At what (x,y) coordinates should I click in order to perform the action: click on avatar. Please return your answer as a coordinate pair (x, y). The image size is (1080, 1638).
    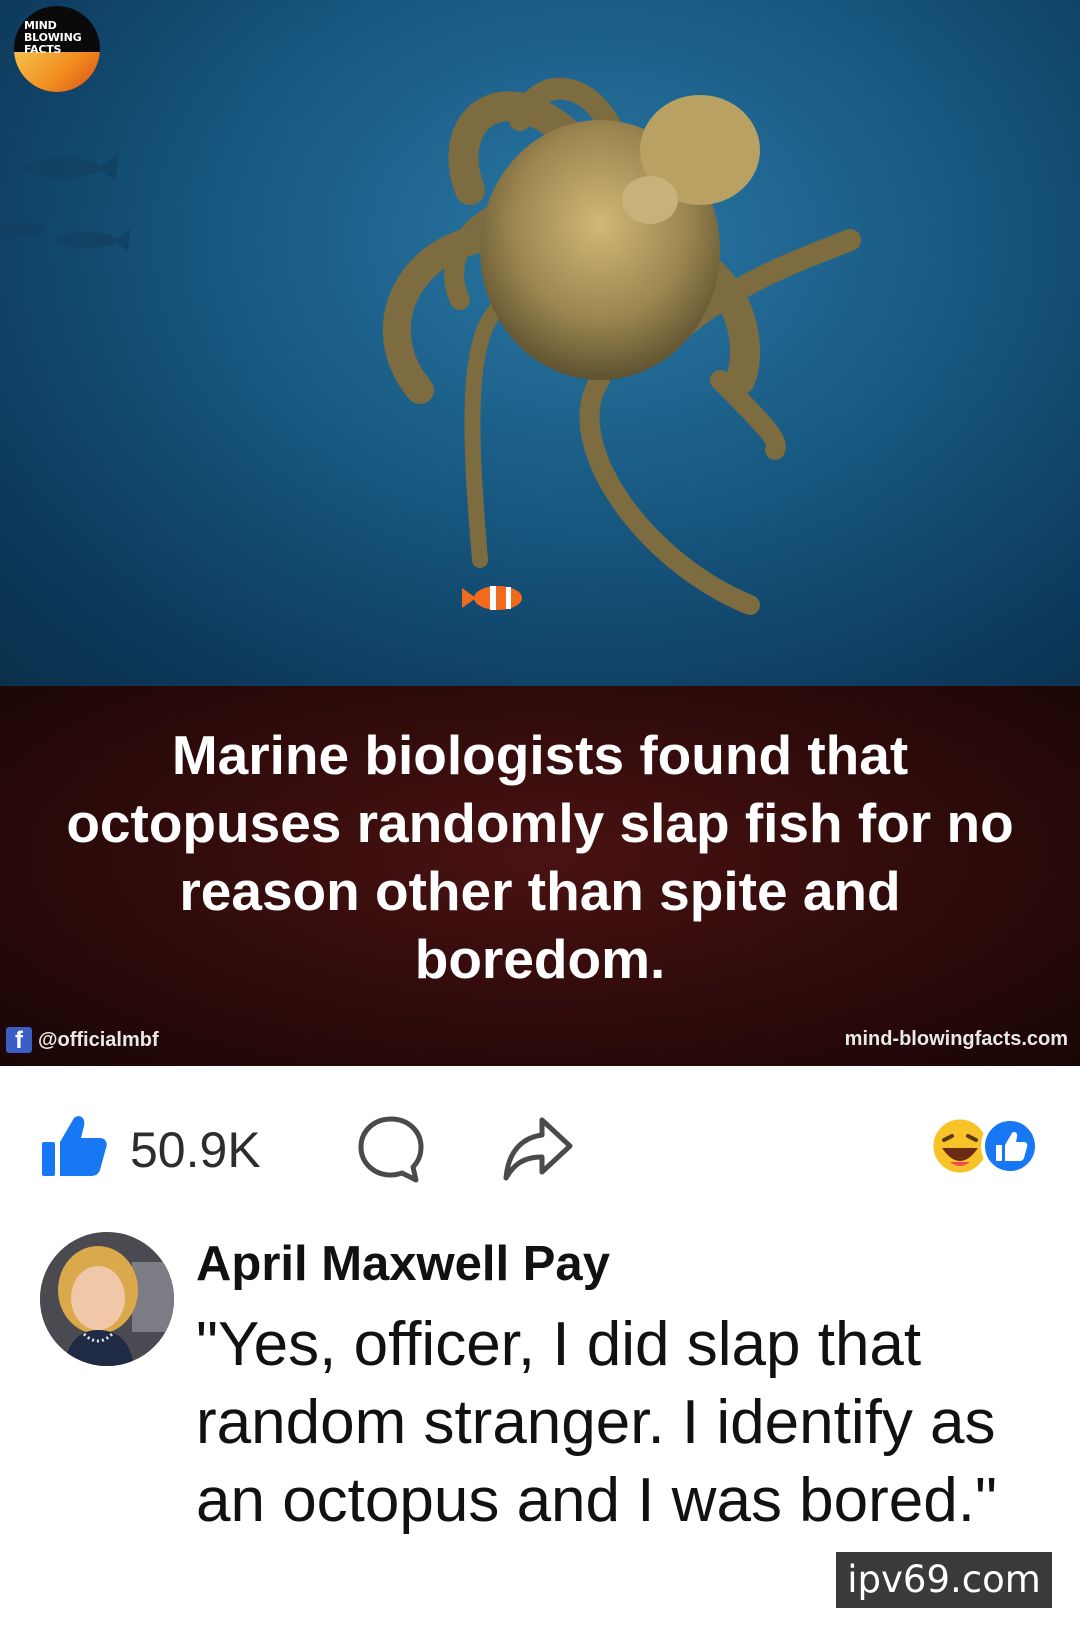
    Looking at the image, I should click on (107, 1299).